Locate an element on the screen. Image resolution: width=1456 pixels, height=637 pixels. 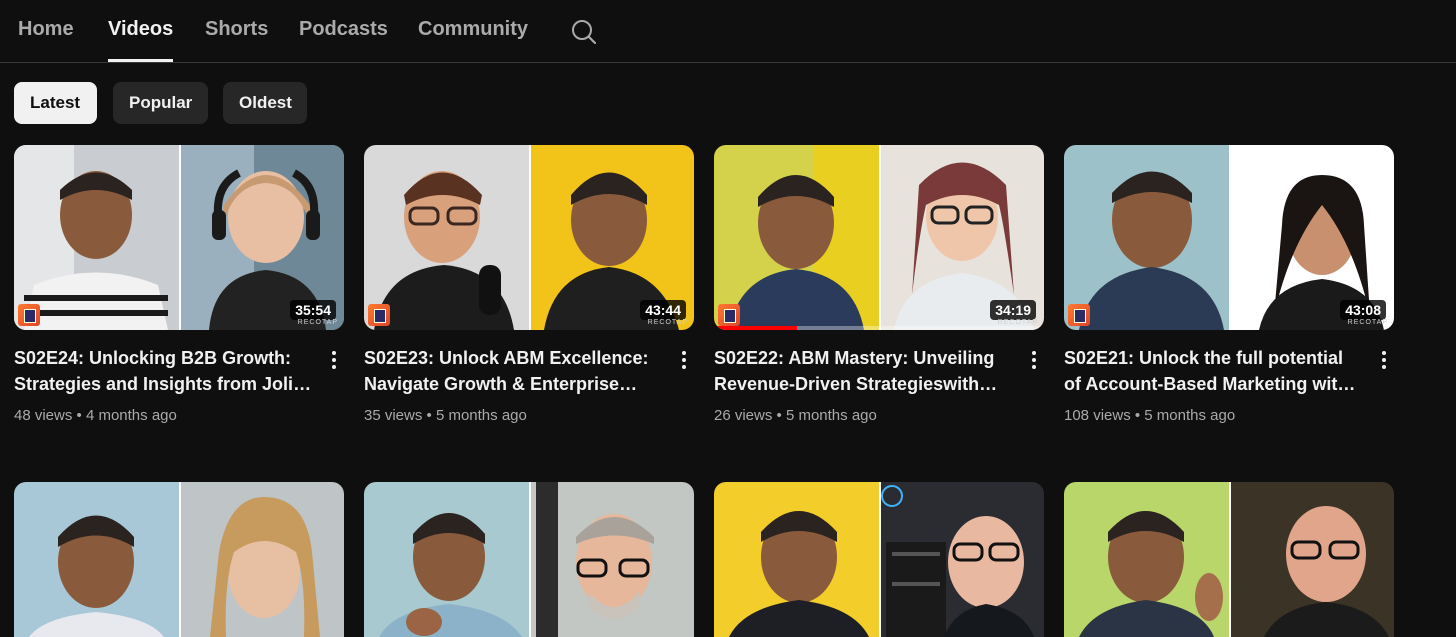
chip-latest: Latest is located at coordinates (55, 103).